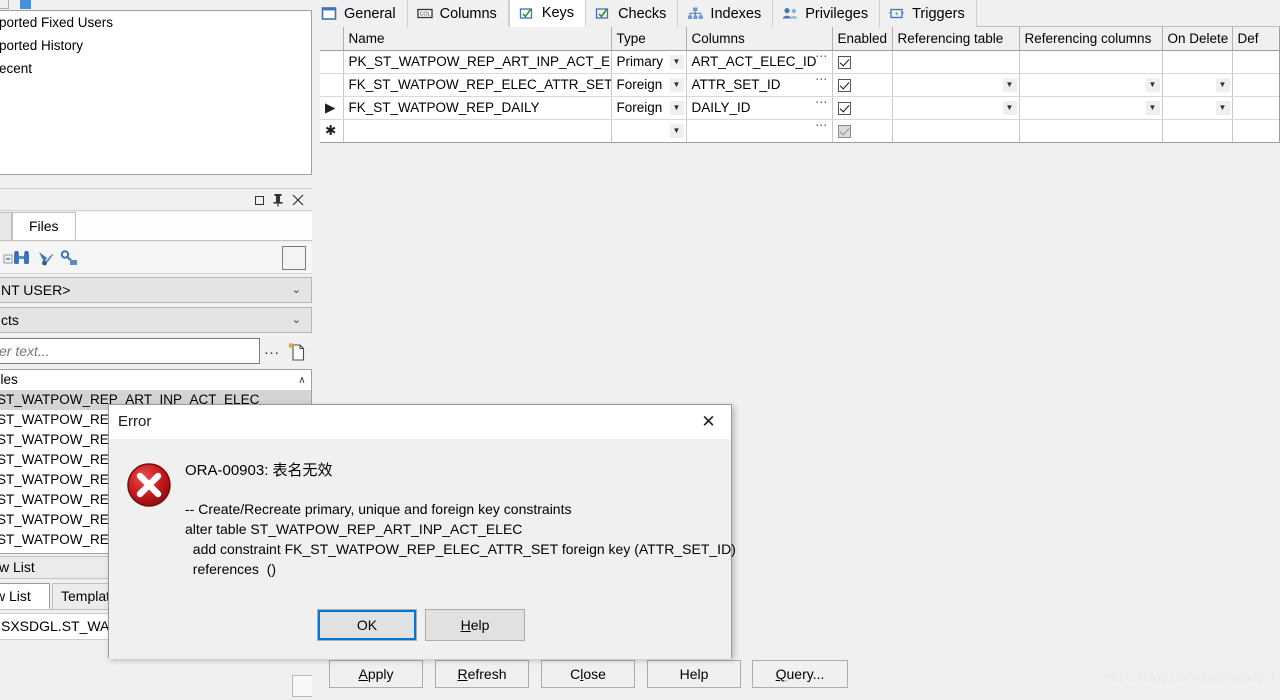 The height and width of the screenshot is (700, 1280). I want to click on scroll-up-icon: ∧, so click(302, 380).